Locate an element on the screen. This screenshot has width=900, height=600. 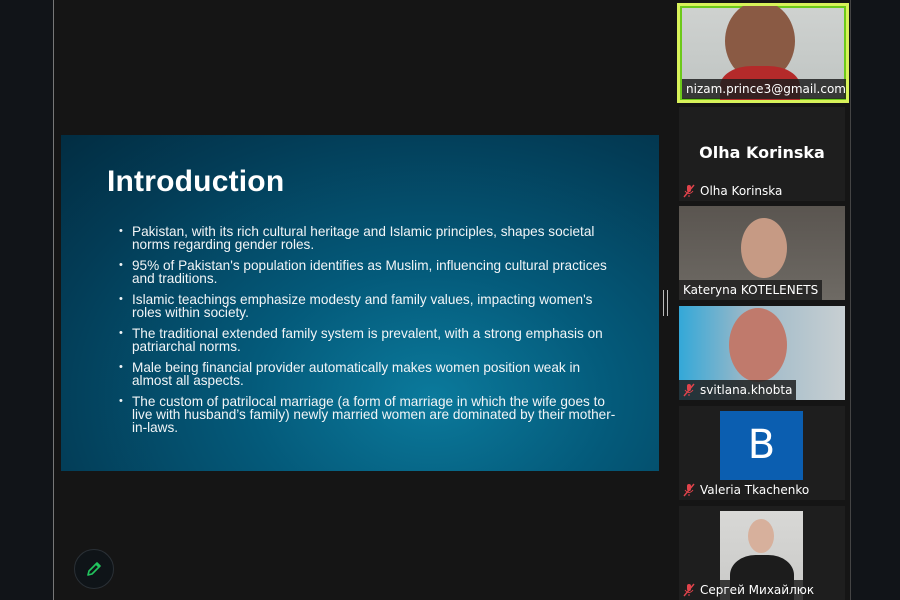
participant-name: Kateryna KOTELENETS is located at coordinates (751, 290).